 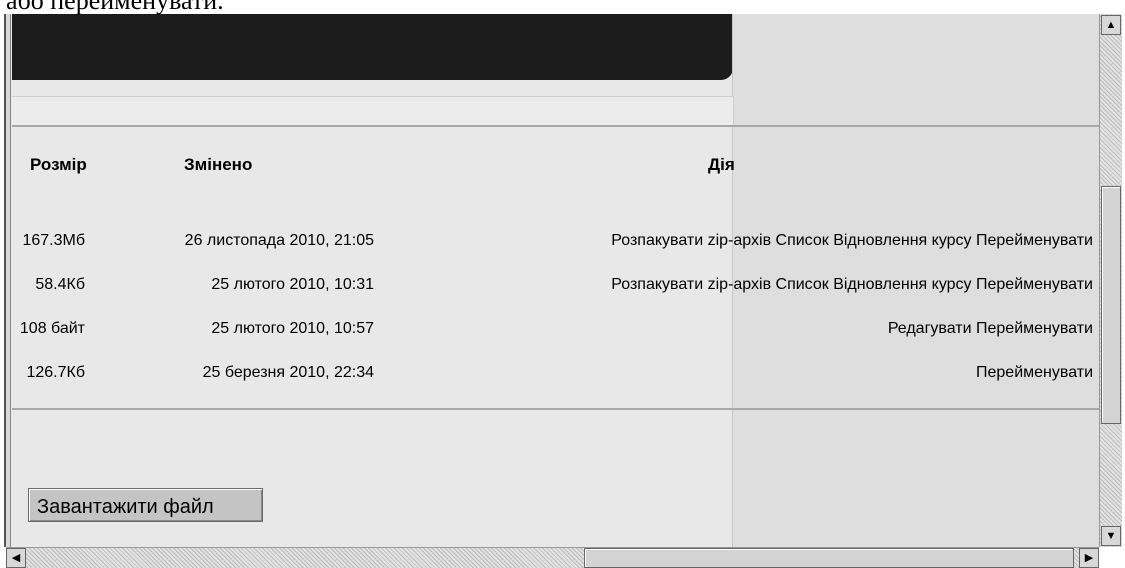 I want to click on file-actions: Редагувати Перейменувати, so click(x=990, y=329).